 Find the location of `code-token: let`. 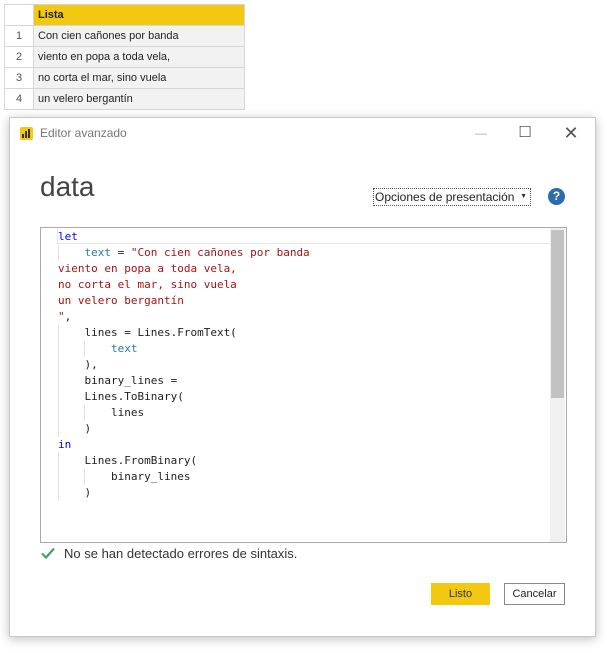

code-token: let is located at coordinates (68, 236).